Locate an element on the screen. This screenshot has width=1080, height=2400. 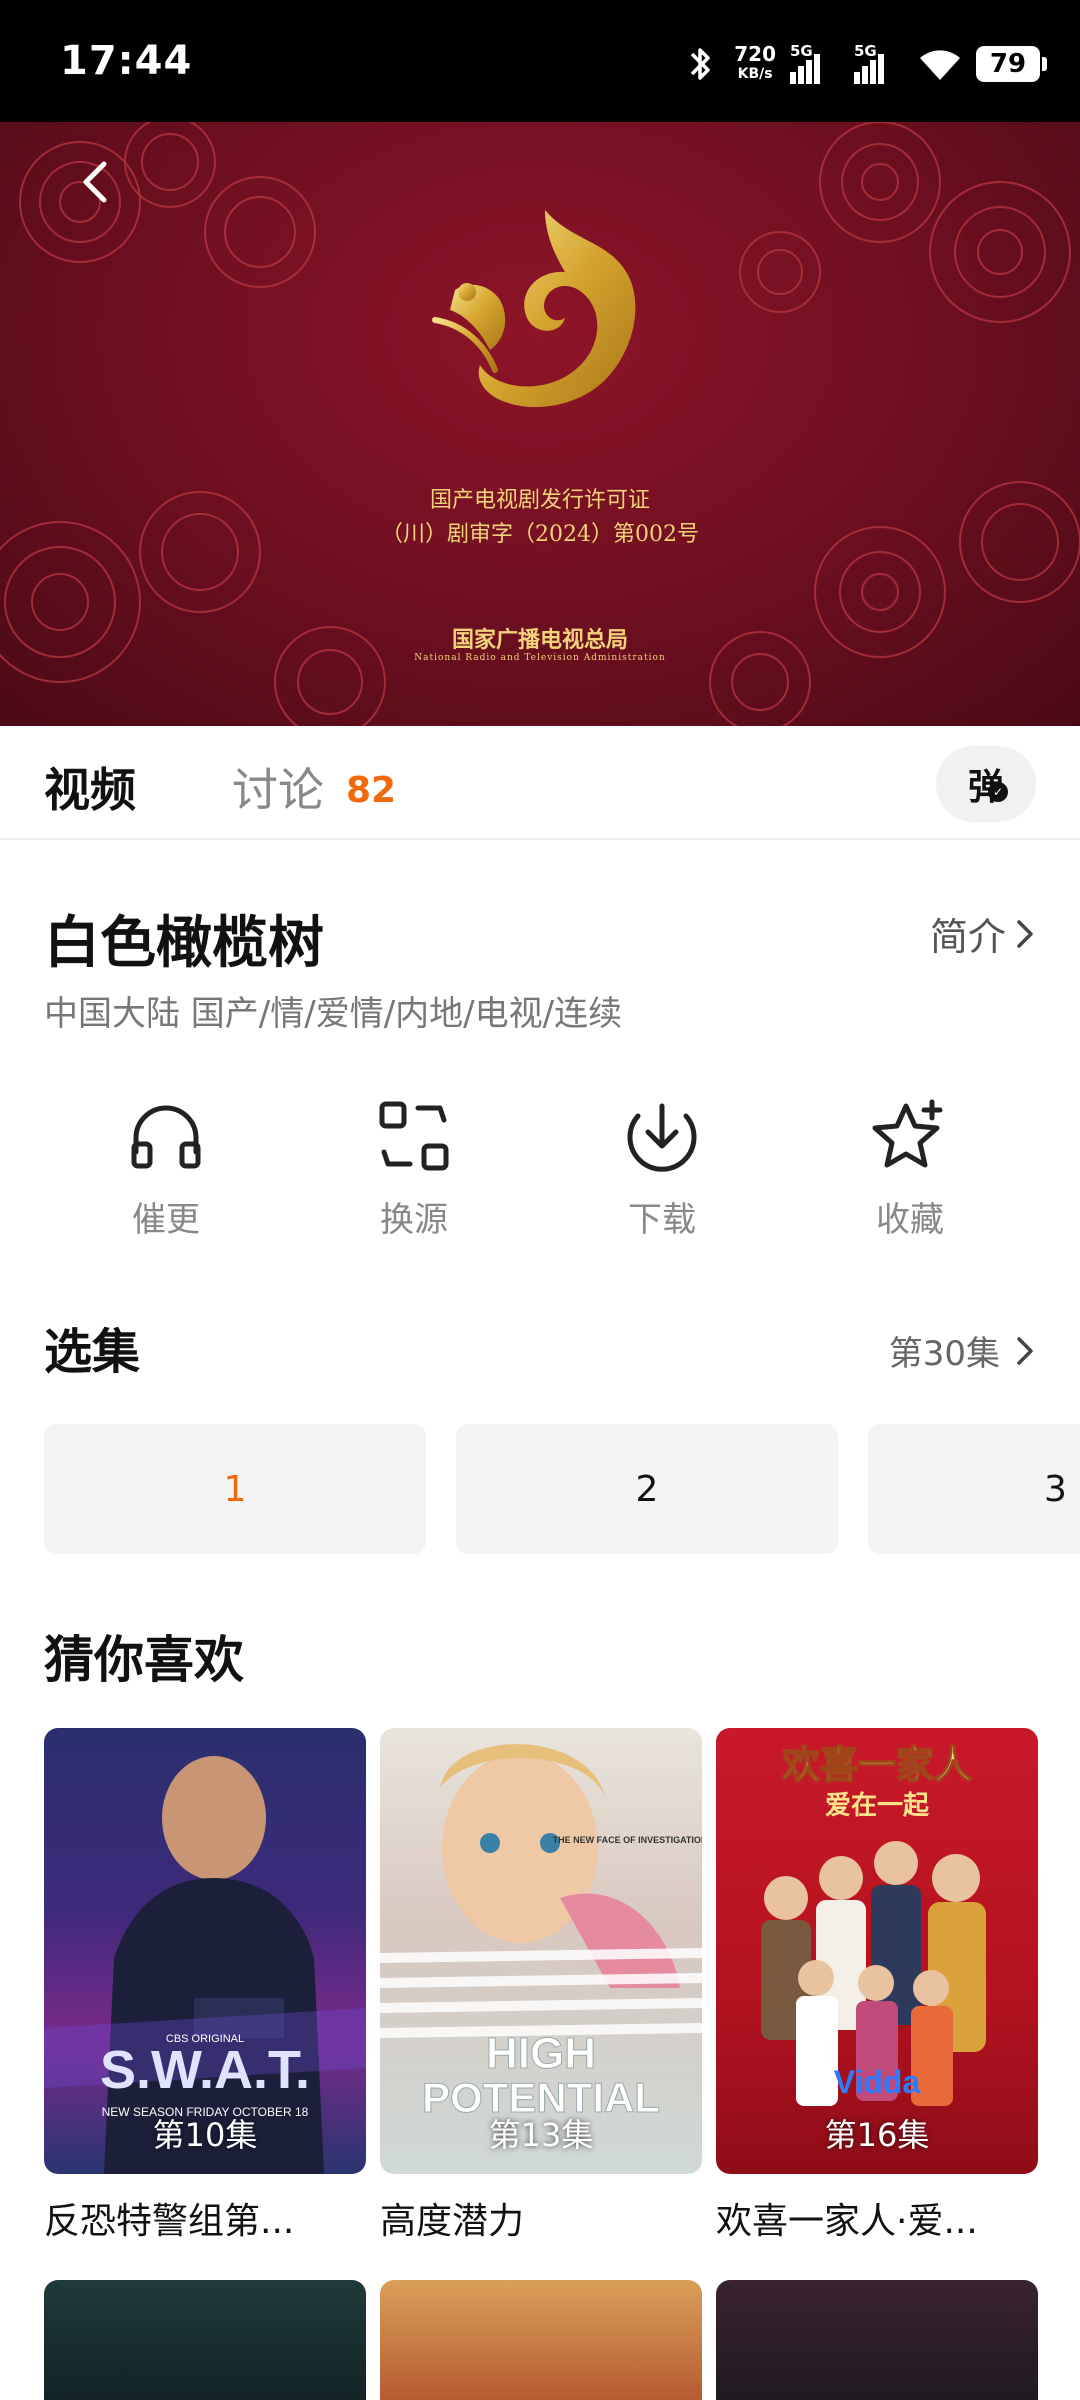
episodes-all-link: 第30集 is located at coordinates (962, 1350).